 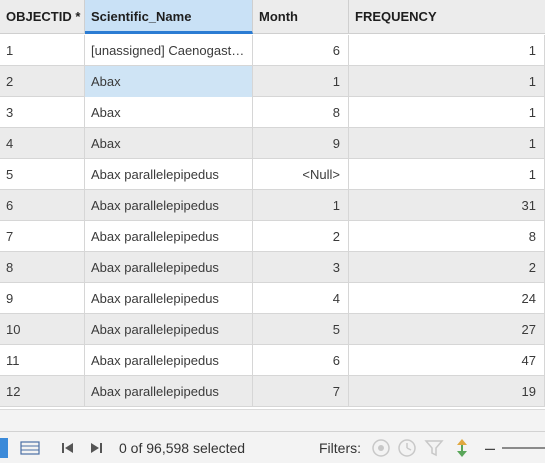 I want to click on previous-icon, so click(x=68, y=447).